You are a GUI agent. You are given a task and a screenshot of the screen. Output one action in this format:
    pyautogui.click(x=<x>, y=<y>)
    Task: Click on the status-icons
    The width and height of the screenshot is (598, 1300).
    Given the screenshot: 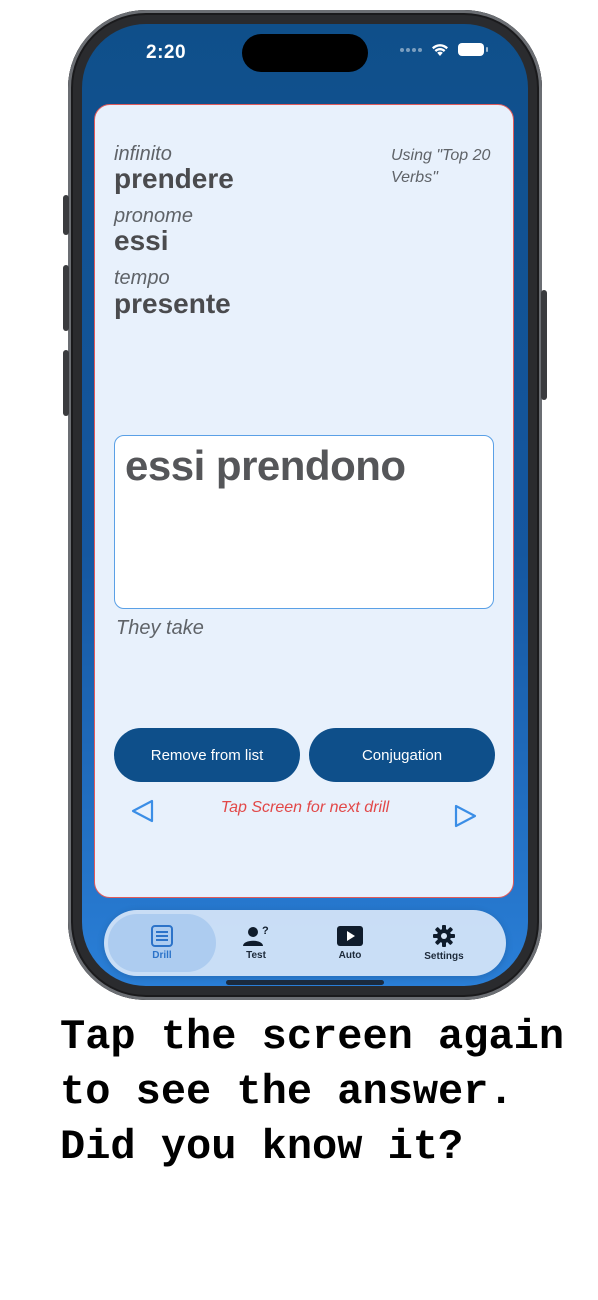 What is the action you would take?
    pyautogui.click(x=444, y=49)
    